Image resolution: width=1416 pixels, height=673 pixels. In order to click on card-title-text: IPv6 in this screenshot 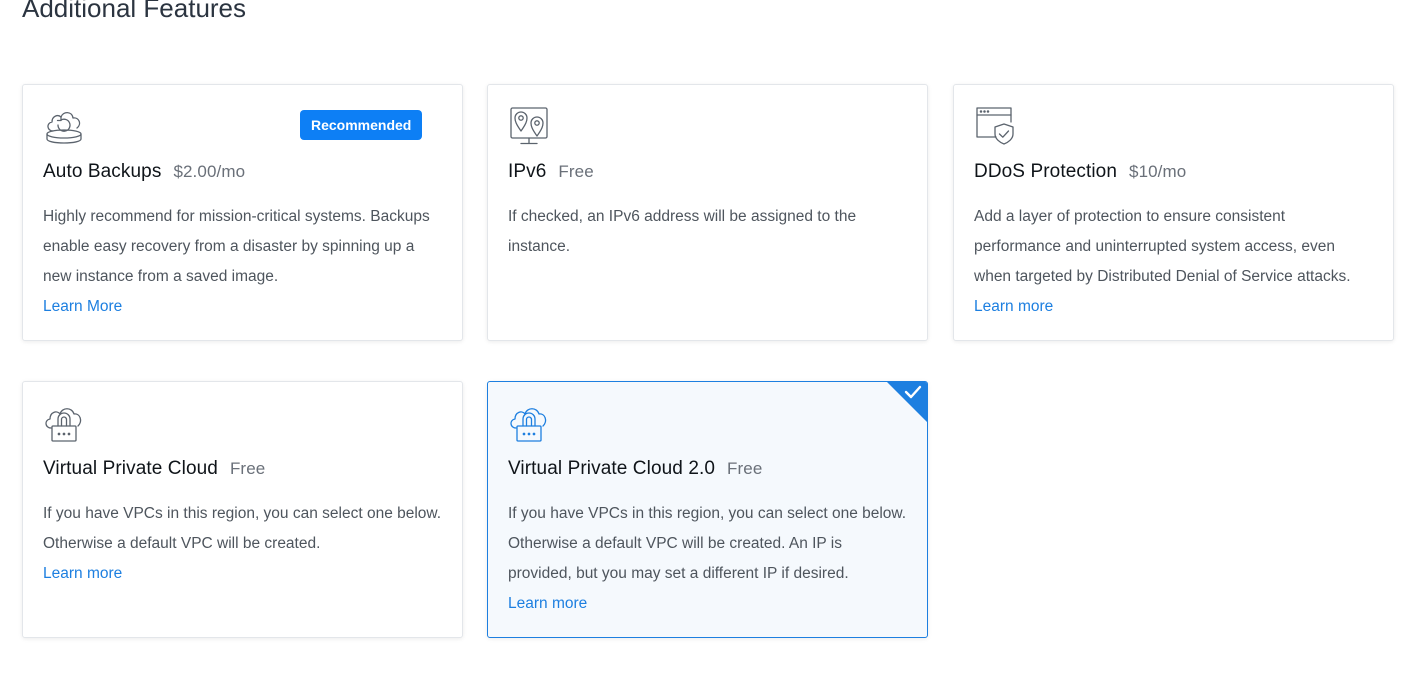, I will do `click(527, 171)`.